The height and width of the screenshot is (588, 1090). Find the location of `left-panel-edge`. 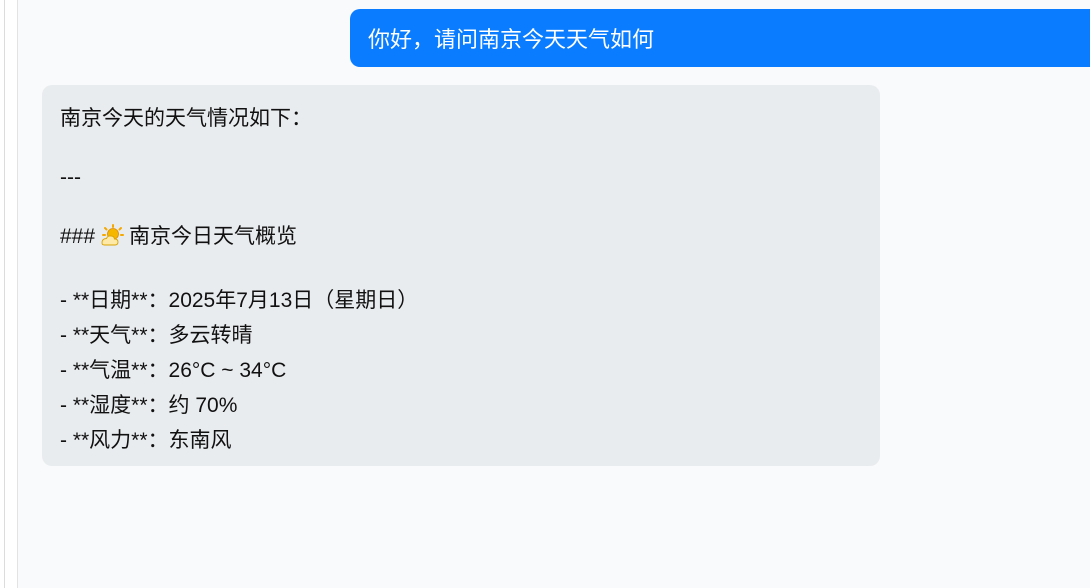

left-panel-edge is located at coordinates (9, 294).